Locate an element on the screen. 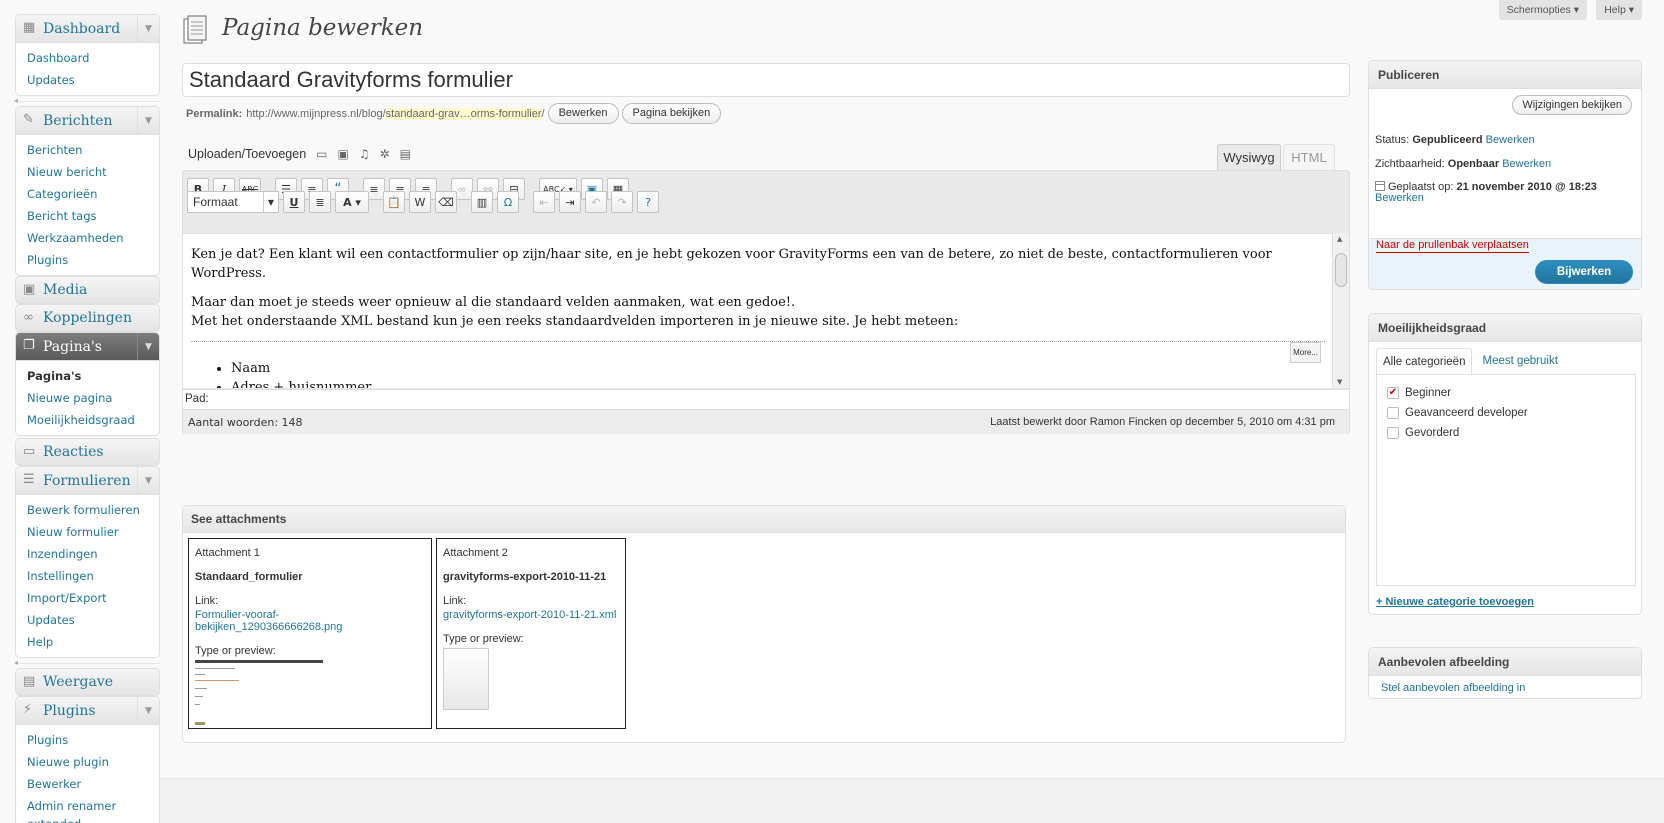 The height and width of the screenshot is (823, 1664). sidebar-item-nieuw-bericht: Nieuw bericht is located at coordinates (87, 172).